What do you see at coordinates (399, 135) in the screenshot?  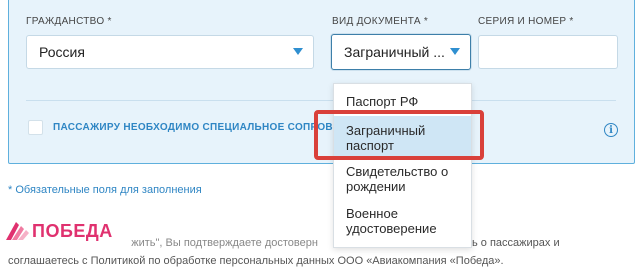 I see `highlight-annotation` at bounding box center [399, 135].